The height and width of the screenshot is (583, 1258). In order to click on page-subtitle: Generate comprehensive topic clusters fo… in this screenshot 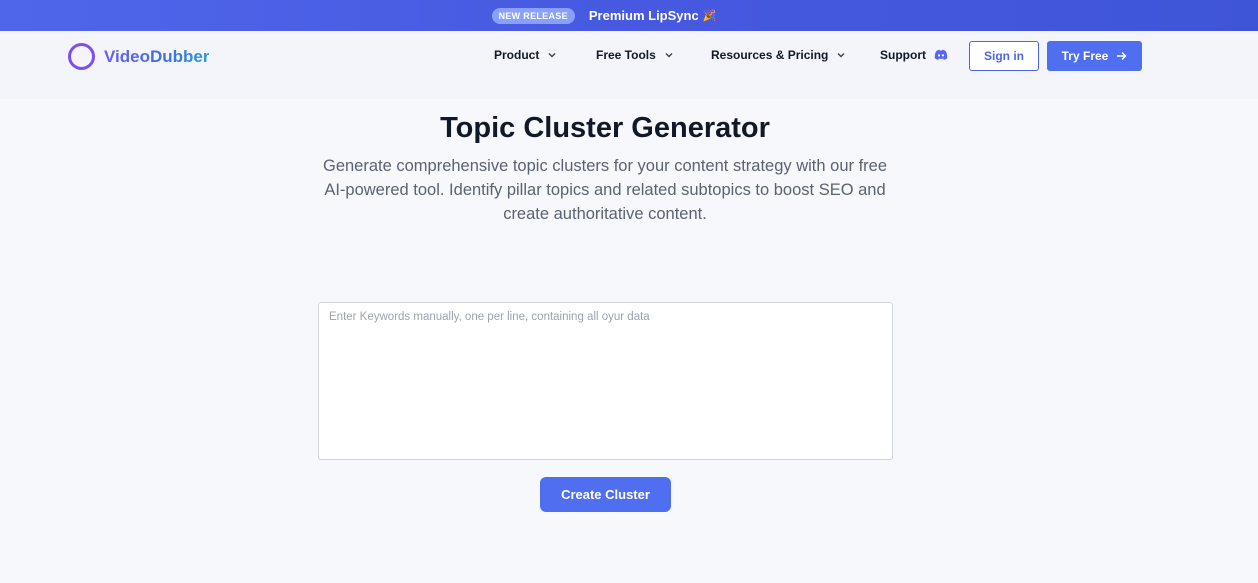, I will do `click(605, 190)`.